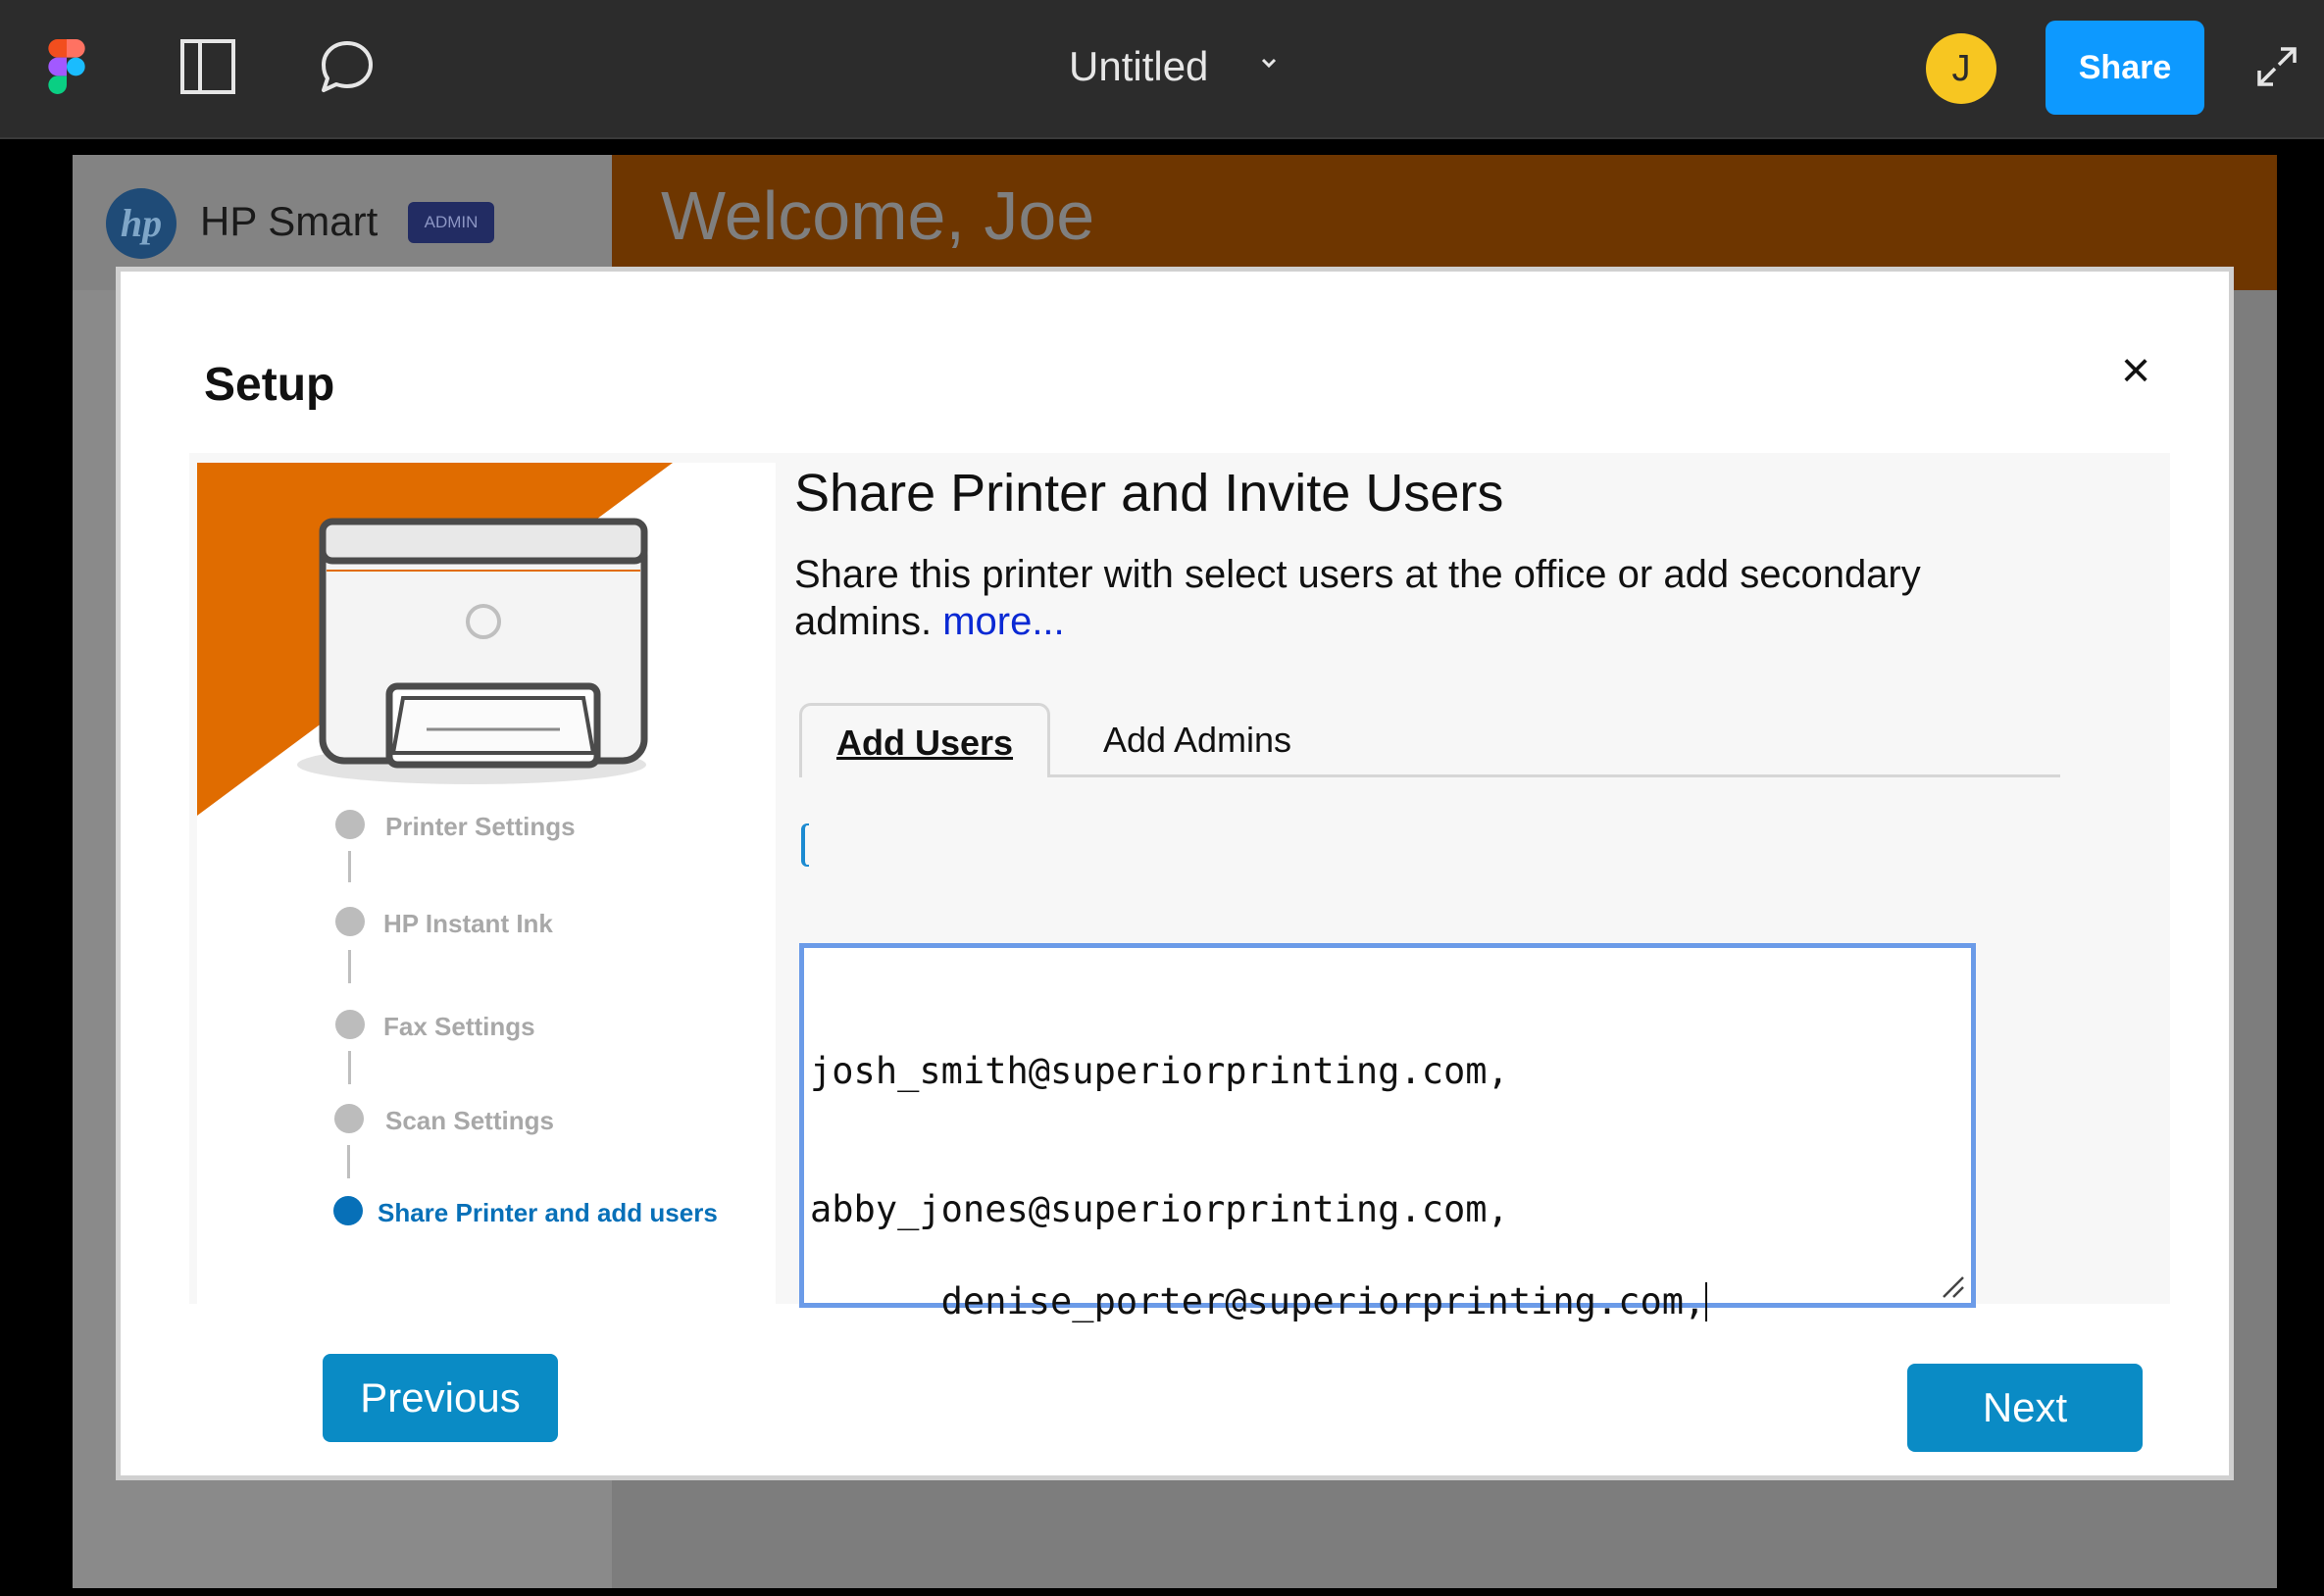 The height and width of the screenshot is (1596, 2324). I want to click on step-dot-active, so click(348, 1210).